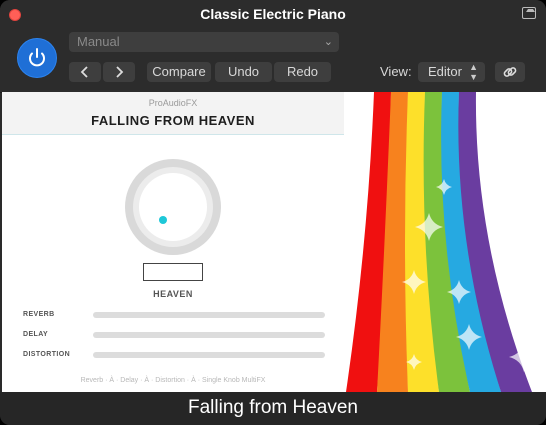 This screenshot has height=425, width=546. Describe the element at coordinates (98, 41) in the screenshot. I see `preset-value: Manual` at that location.